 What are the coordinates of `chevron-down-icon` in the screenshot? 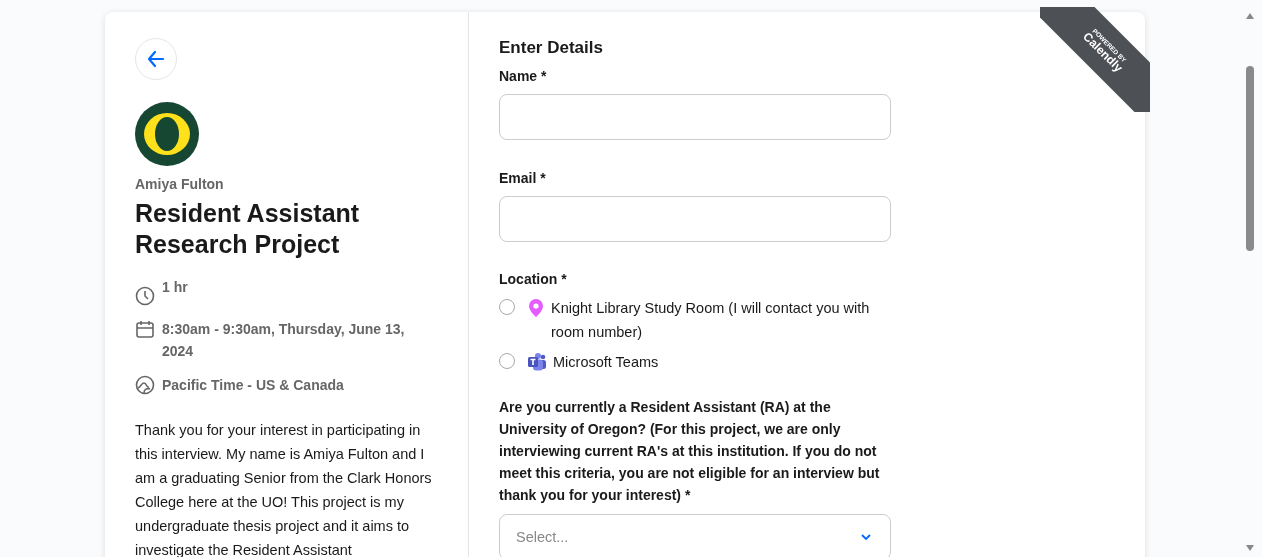 It's located at (866, 537).